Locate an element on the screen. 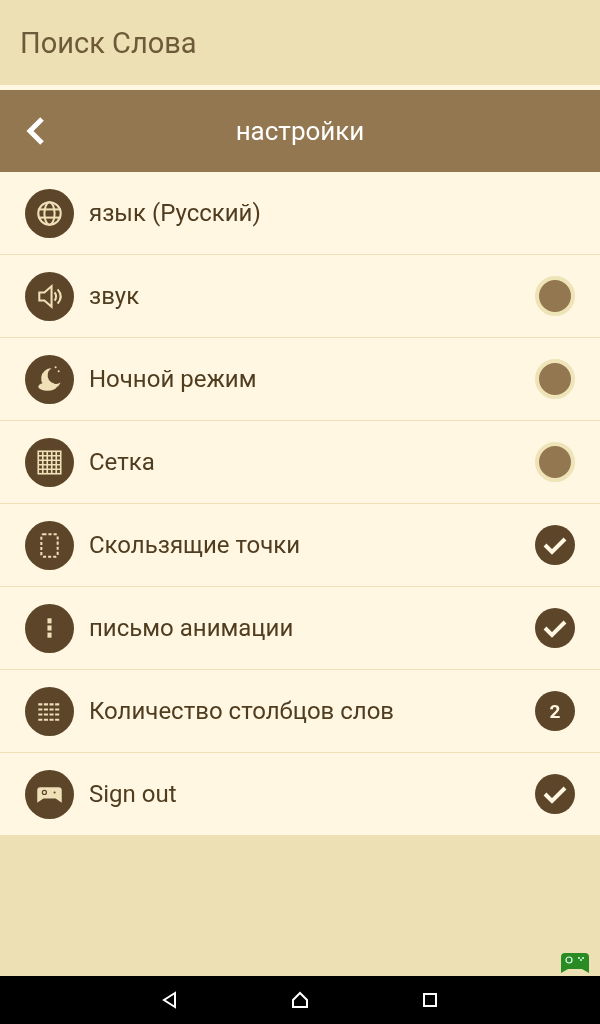  setting-label: язык (Русский) is located at coordinates (175, 213).